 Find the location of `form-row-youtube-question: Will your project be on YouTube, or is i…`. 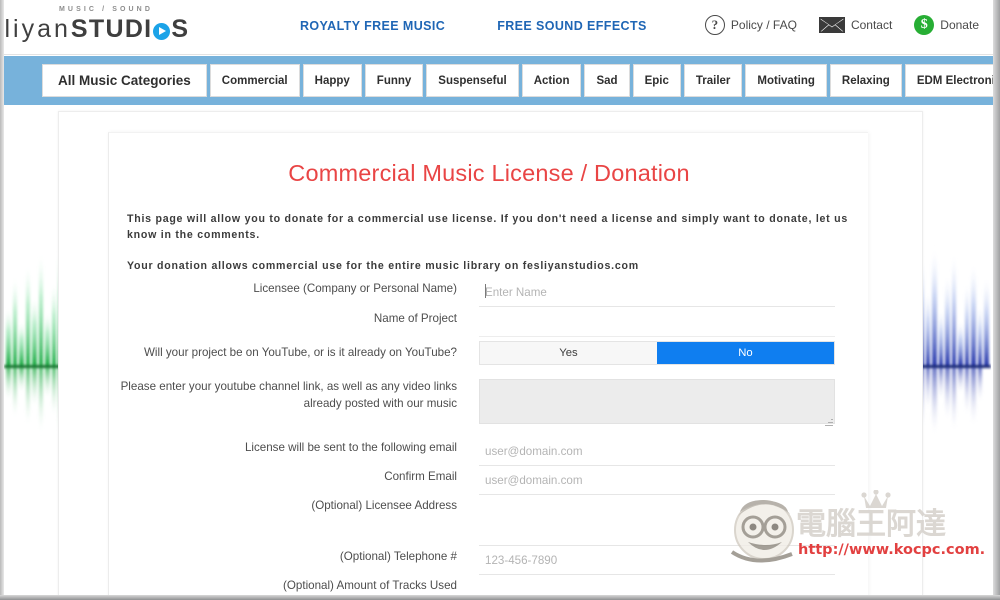

form-row-youtube-question: Will your project be on YouTube, or is i… is located at coordinates (489, 353).